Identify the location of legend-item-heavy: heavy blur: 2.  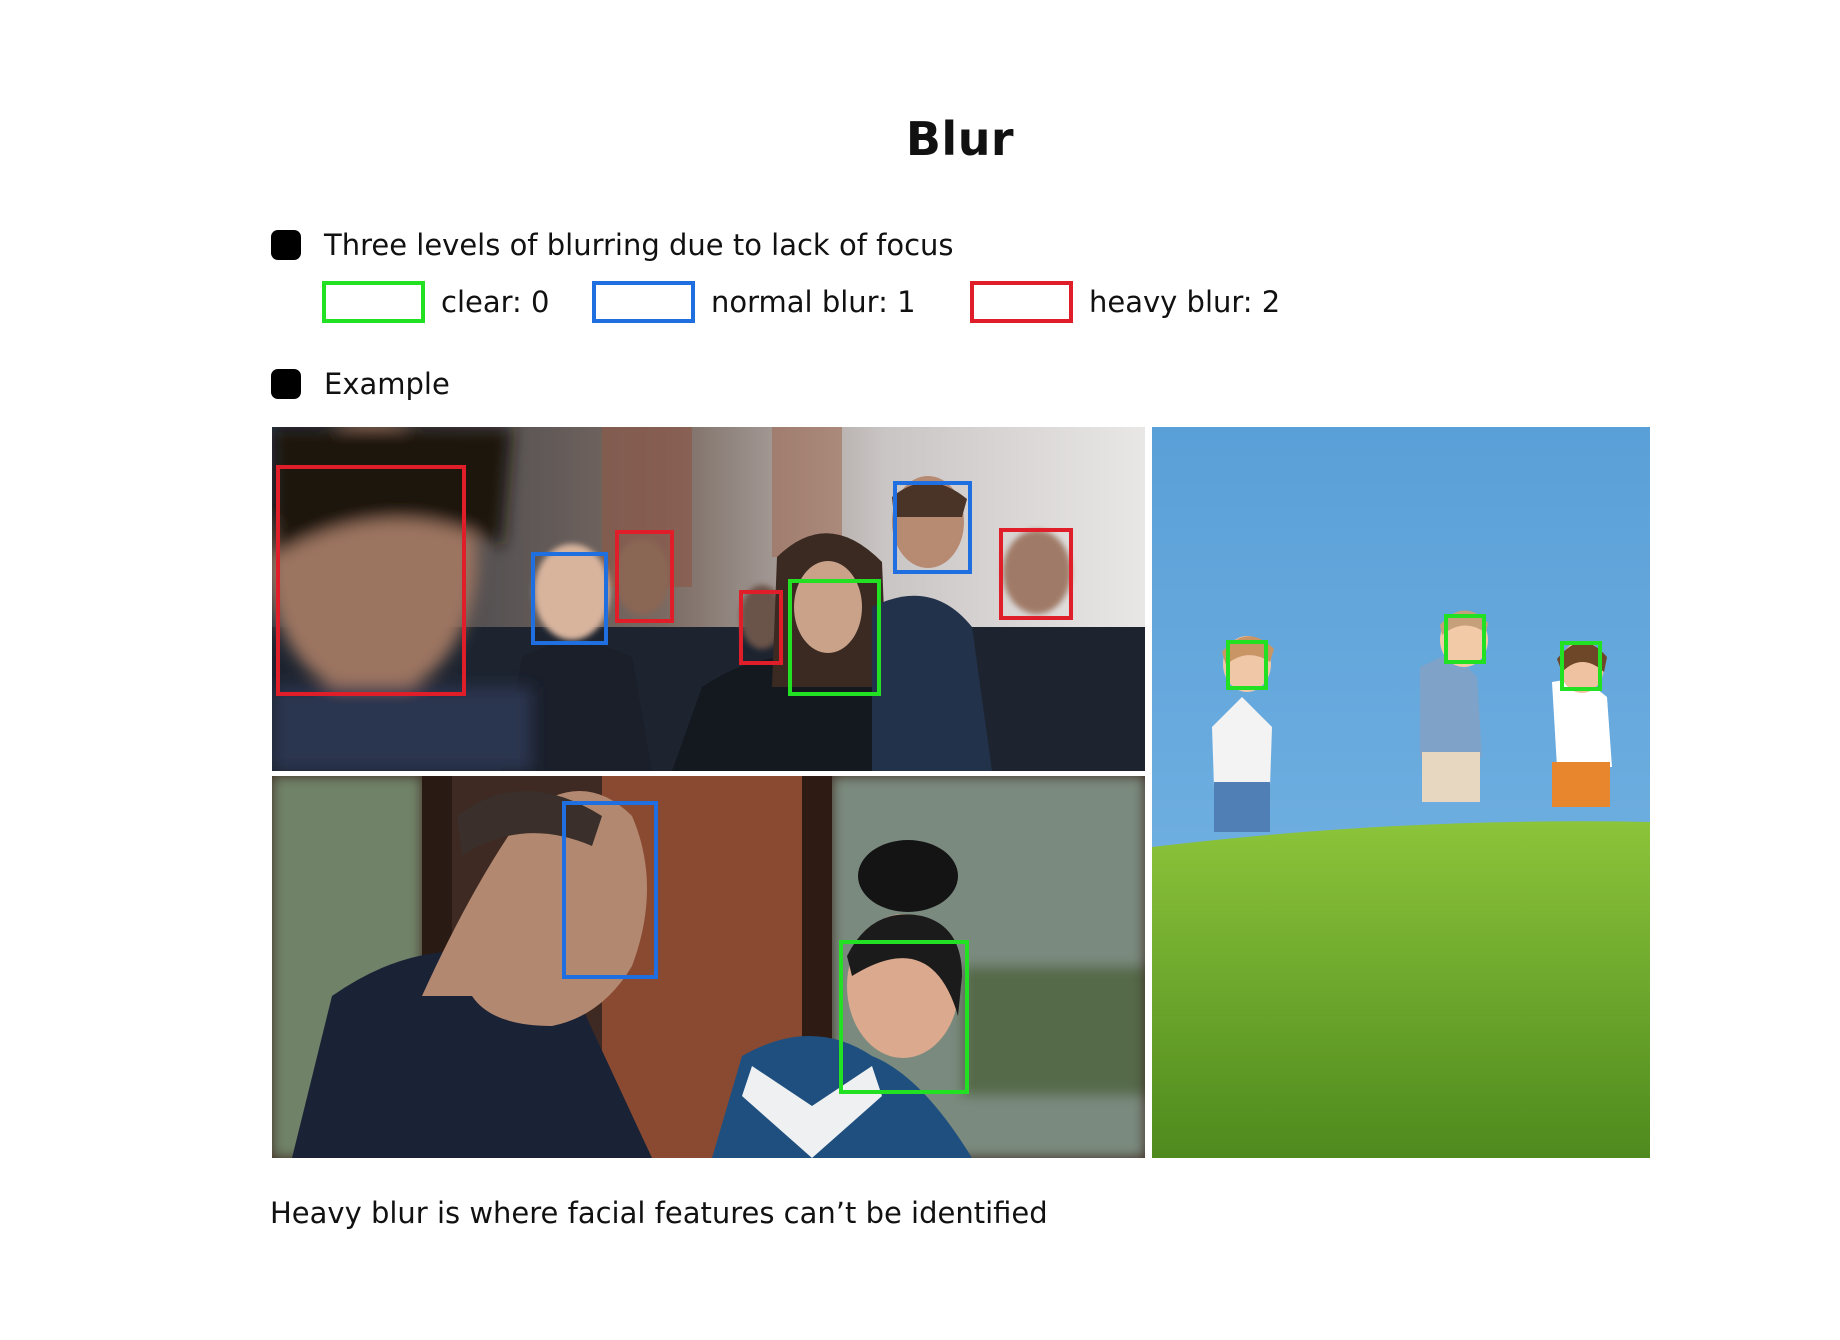
(1125, 302).